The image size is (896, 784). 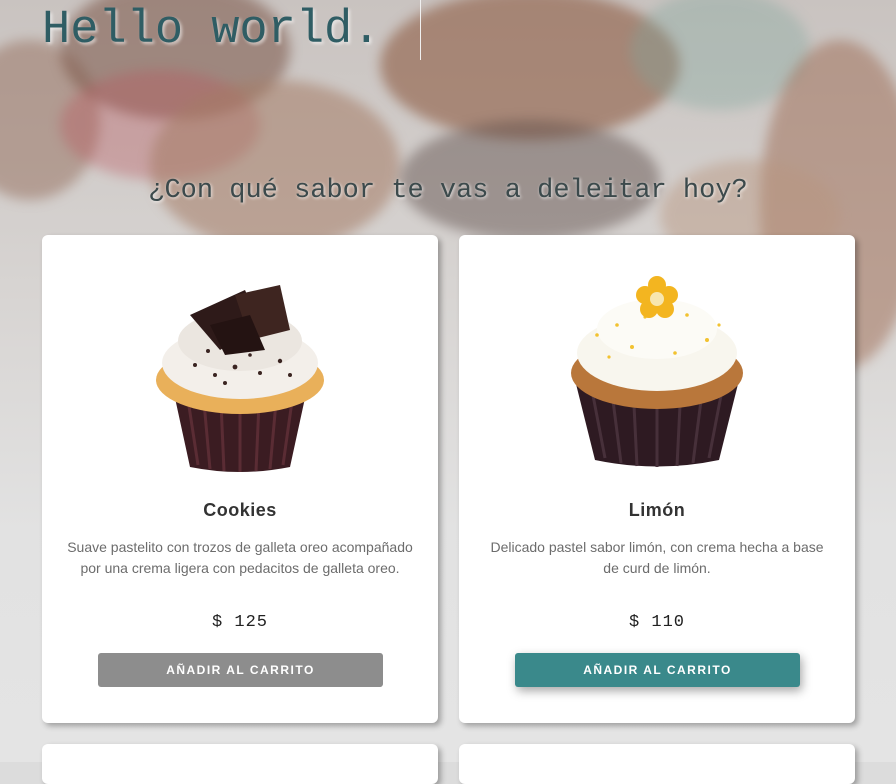 What do you see at coordinates (420, 30) in the screenshot?
I see `text-cursor` at bounding box center [420, 30].